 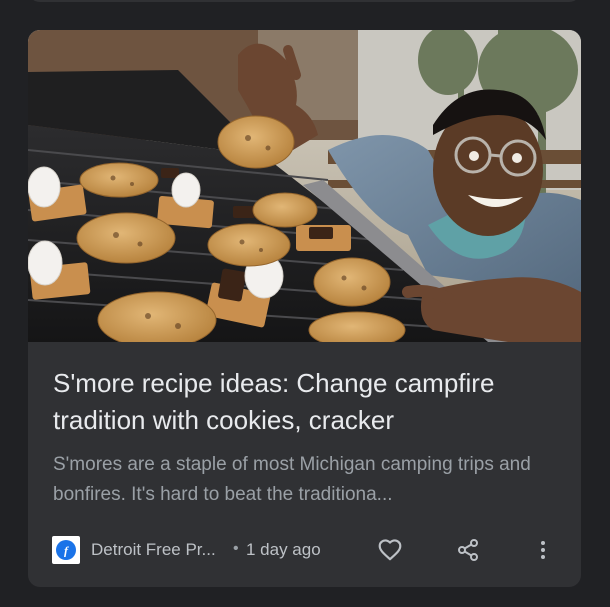 I want to click on more-options-button, so click(x=543, y=550).